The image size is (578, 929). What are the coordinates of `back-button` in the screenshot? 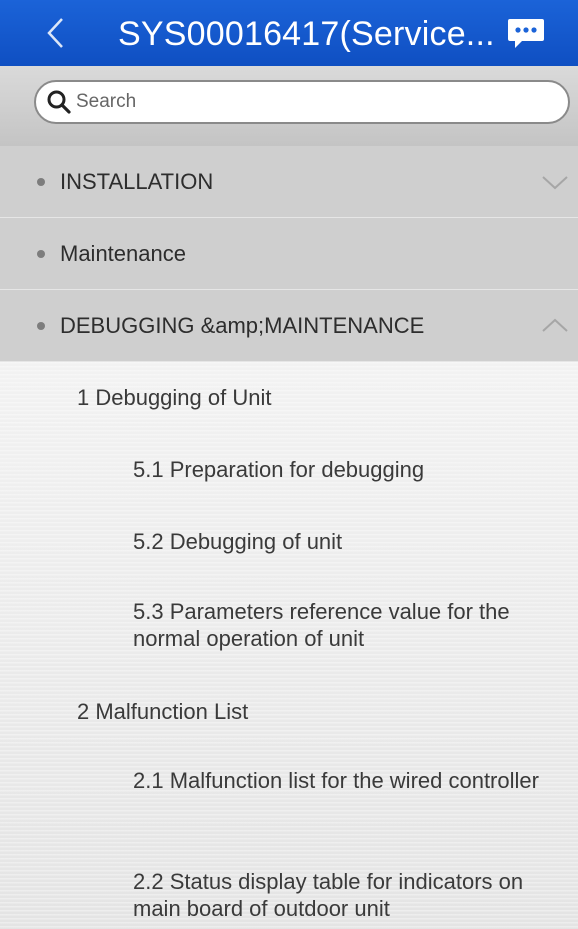 It's located at (55, 33).